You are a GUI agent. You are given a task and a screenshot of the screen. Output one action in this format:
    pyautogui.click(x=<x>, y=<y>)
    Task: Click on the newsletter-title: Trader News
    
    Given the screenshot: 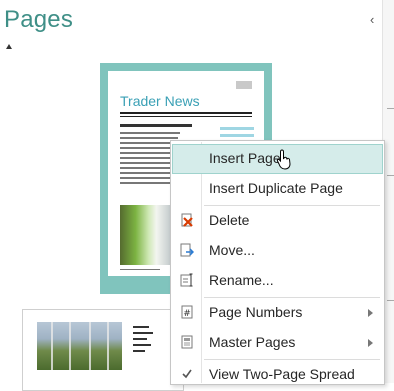 What is the action you would take?
    pyautogui.click(x=160, y=101)
    